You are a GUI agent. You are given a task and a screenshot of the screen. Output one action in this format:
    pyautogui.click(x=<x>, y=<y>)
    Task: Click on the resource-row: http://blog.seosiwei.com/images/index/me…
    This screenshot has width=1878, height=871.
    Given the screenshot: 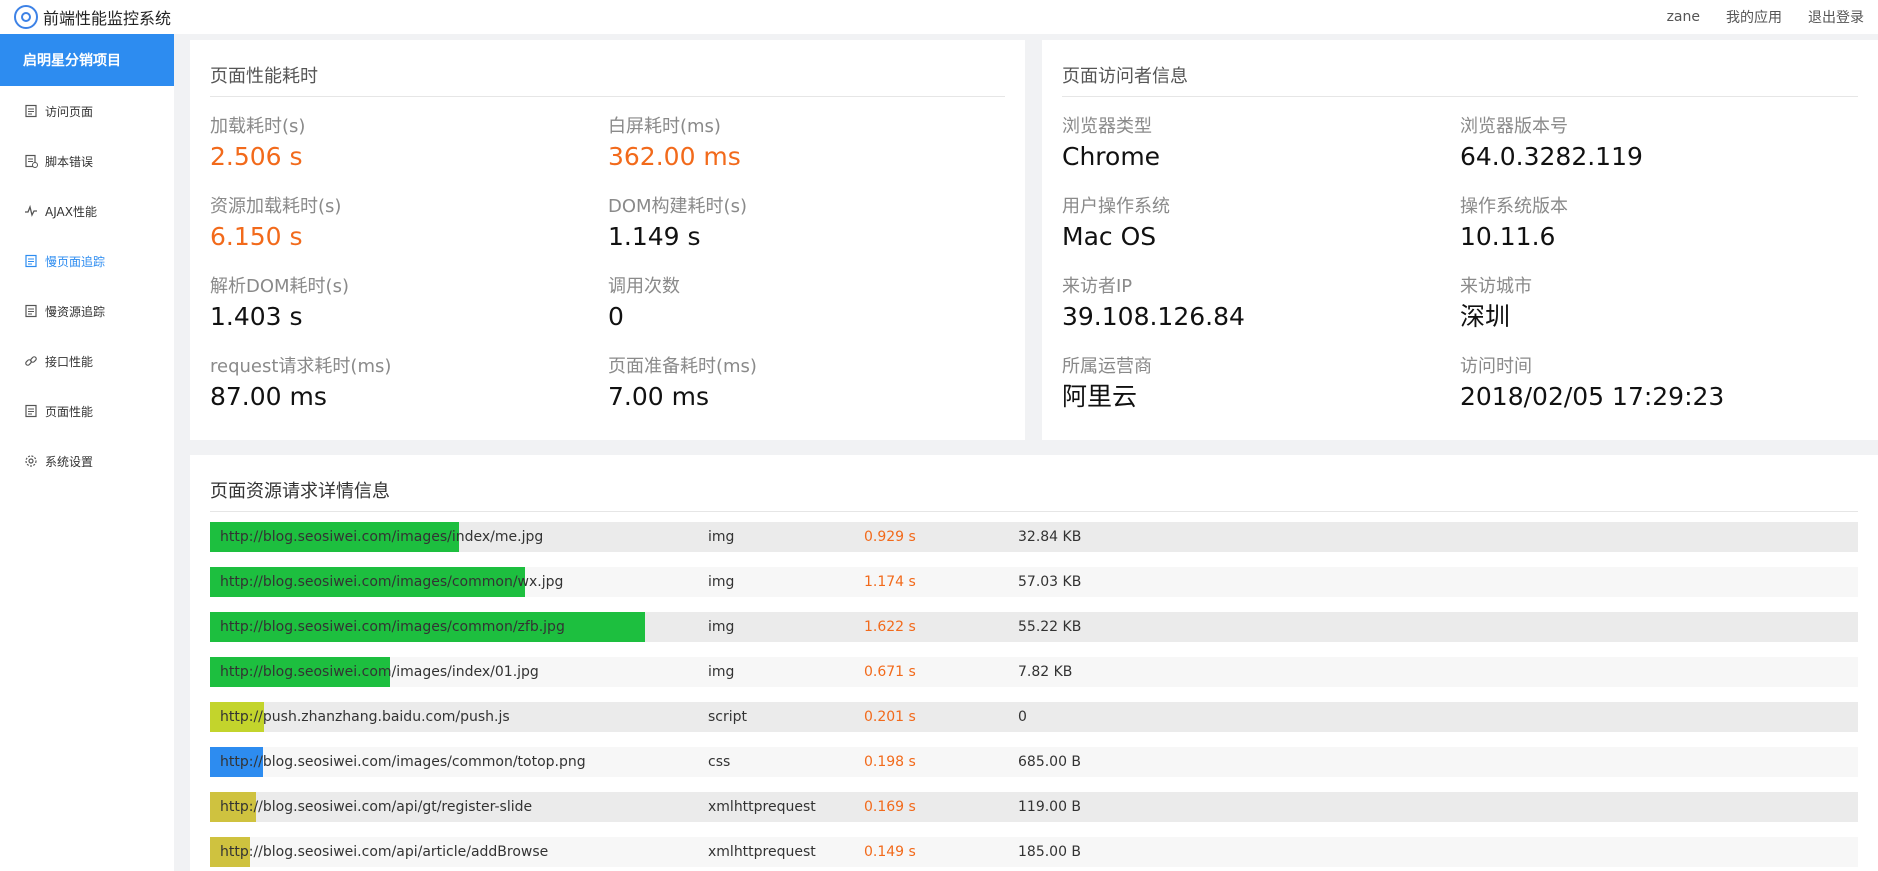 What is the action you would take?
    pyautogui.click(x=1034, y=537)
    